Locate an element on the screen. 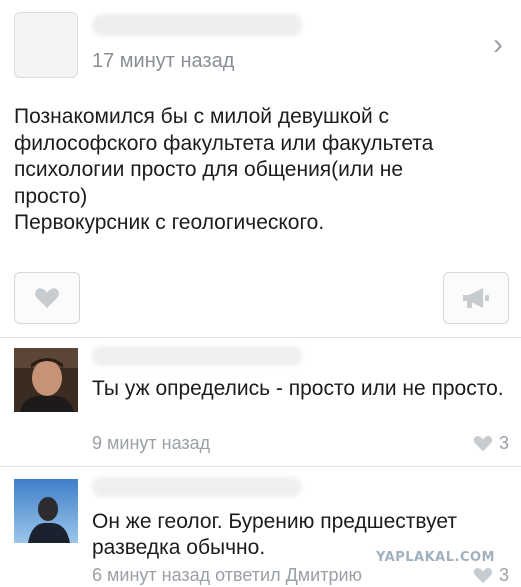 This screenshot has height=587, width=521. megaphone-icon is located at coordinates (476, 298).